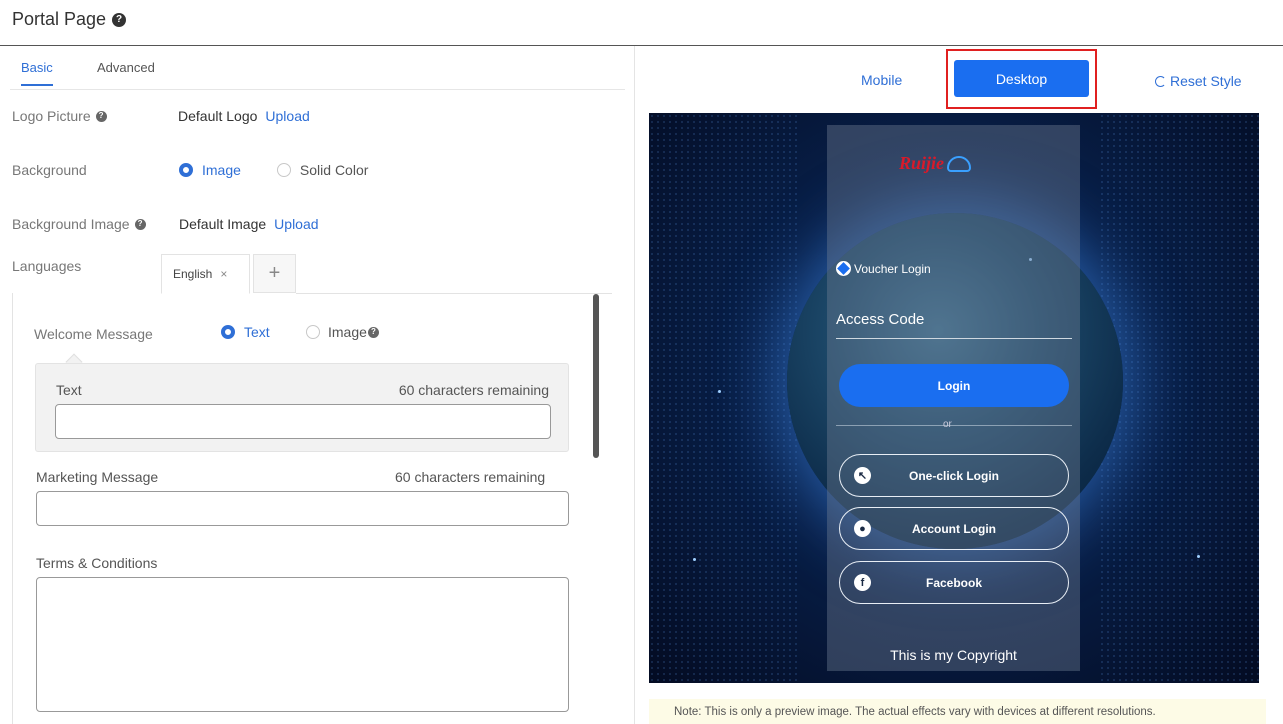 The height and width of the screenshot is (724, 1283). I want to click on access-code-underline, so click(954, 338).